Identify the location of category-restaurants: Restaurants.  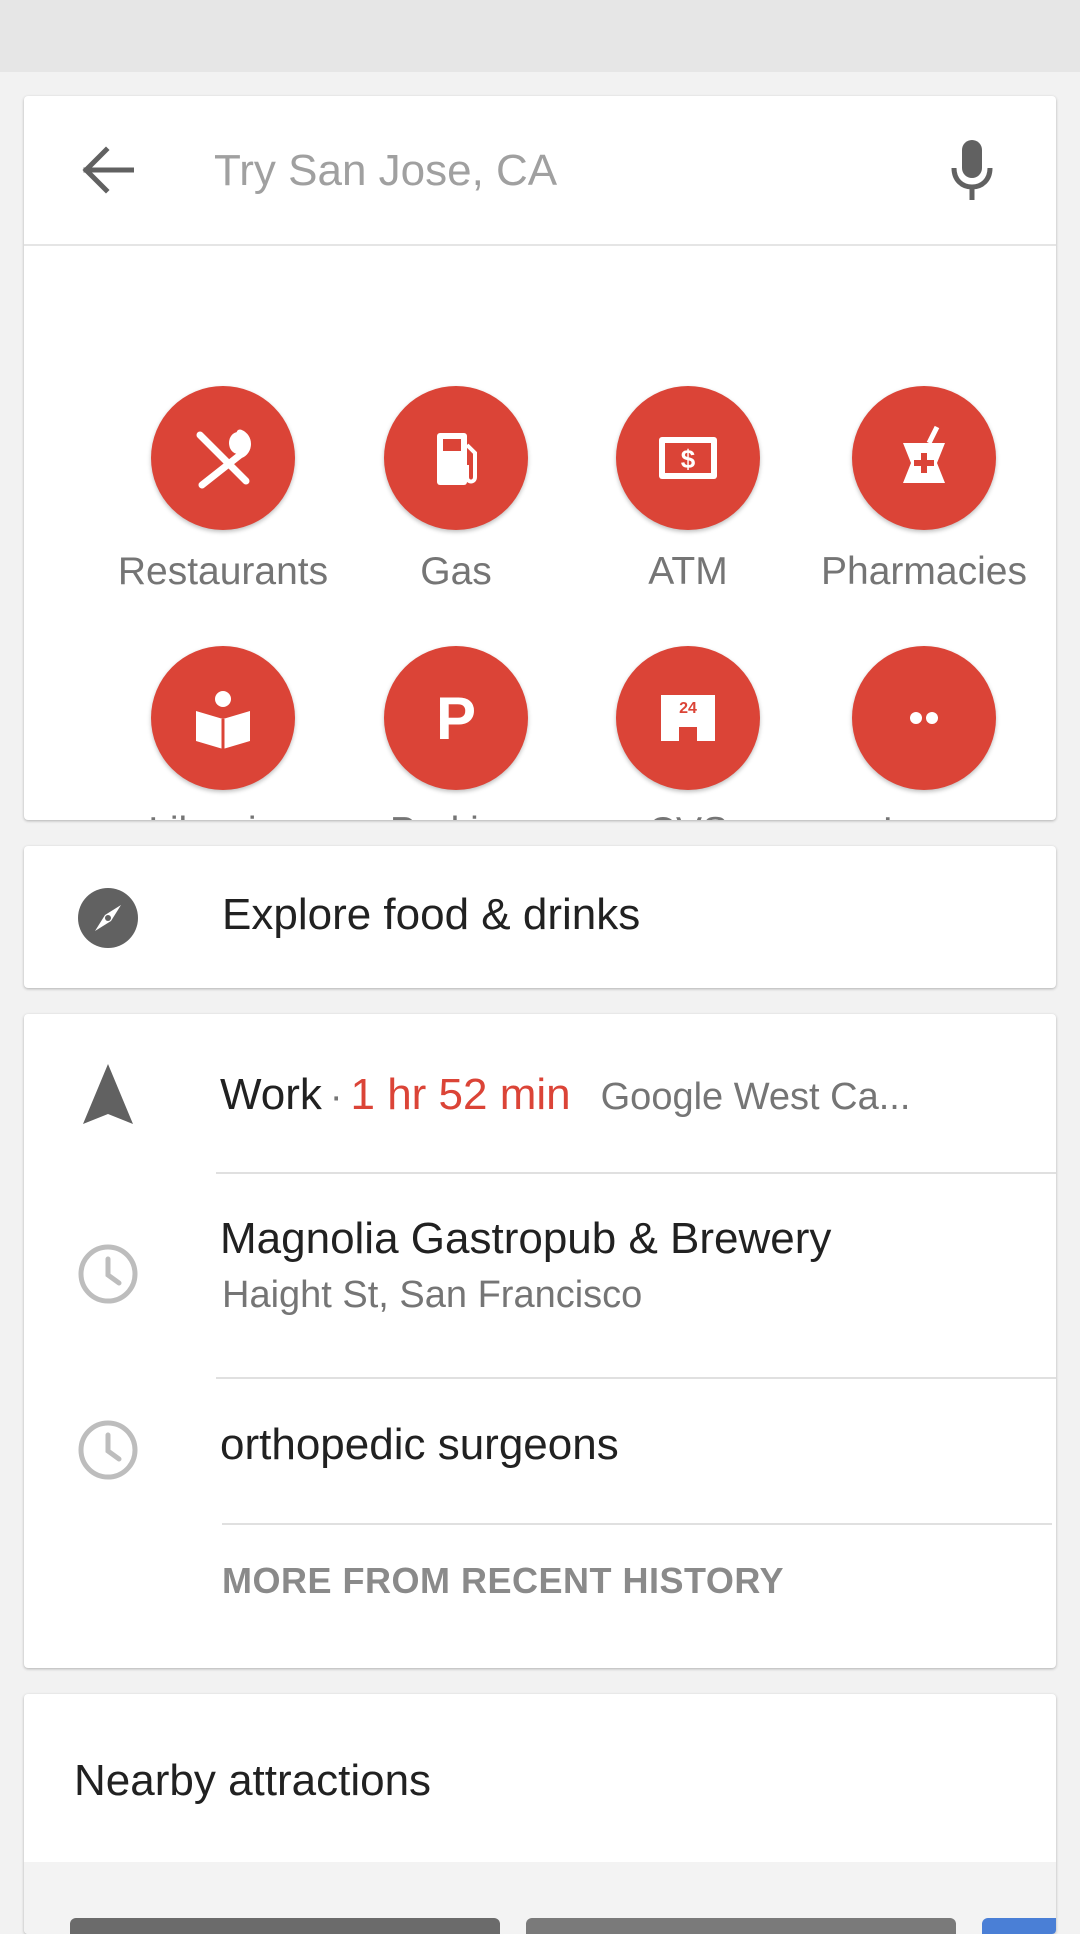
(223, 506).